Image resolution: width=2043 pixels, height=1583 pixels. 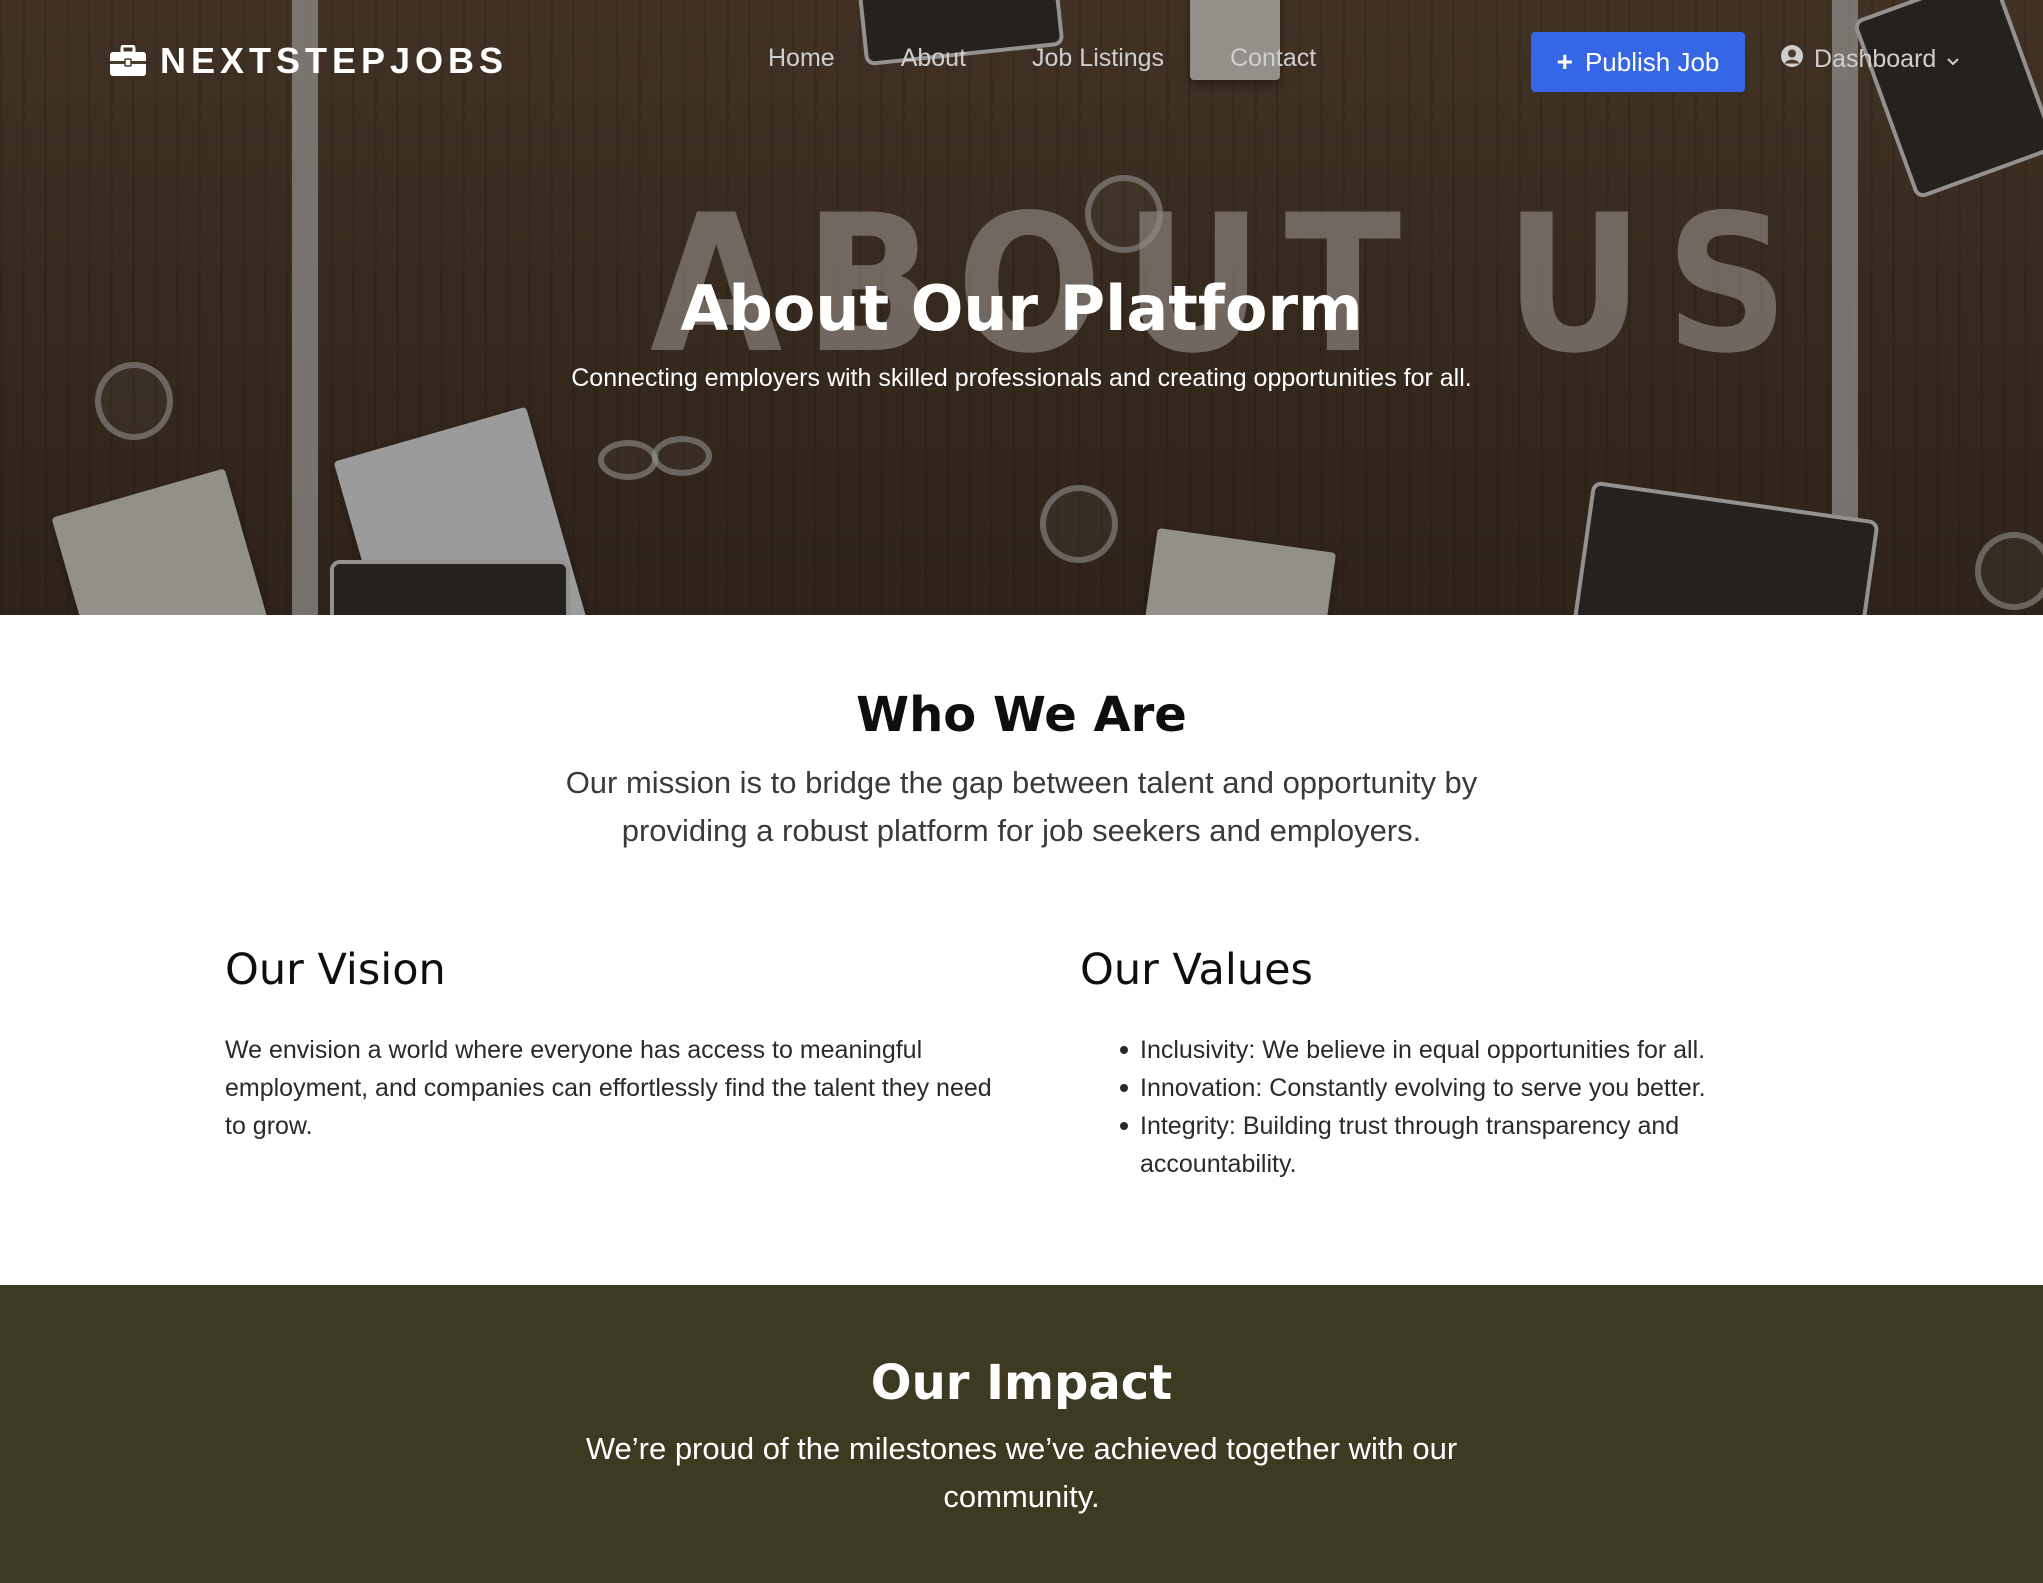 What do you see at coordinates (801, 58) in the screenshot?
I see `nav-link-home: Home` at bounding box center [801, 58].